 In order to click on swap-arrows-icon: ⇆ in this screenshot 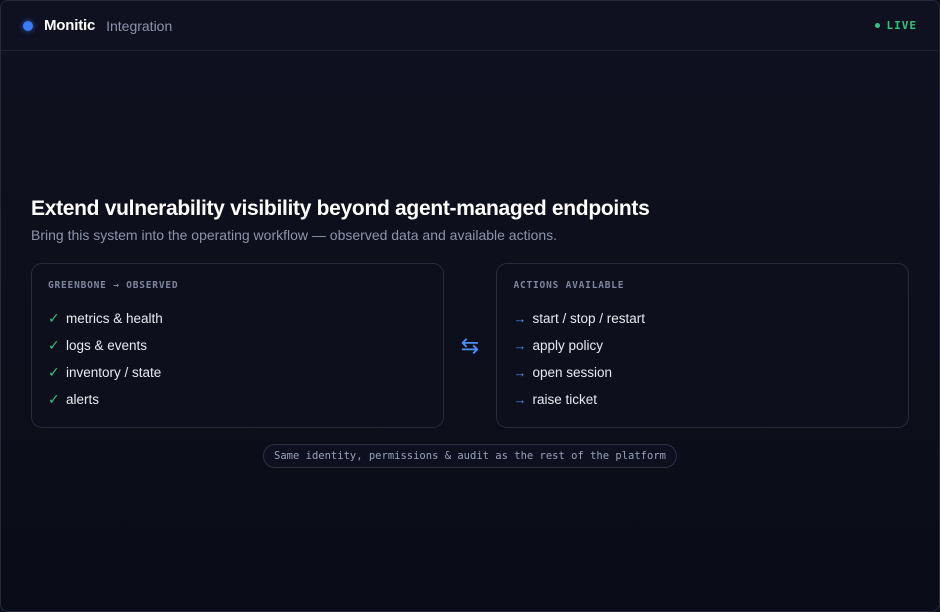, I will do `click(470, 345)`.